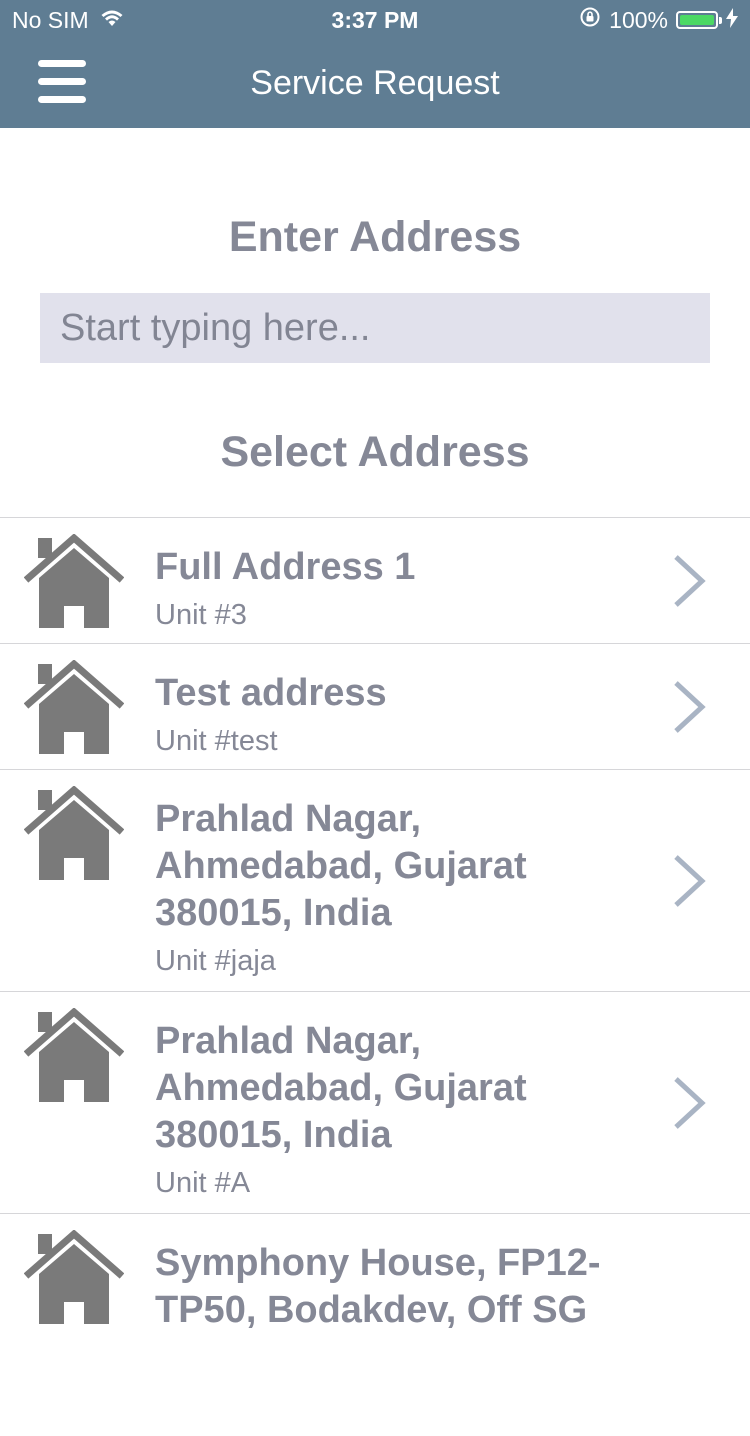 Image resolution: width=750 pixels, height=1436 pixels. What do you see at coordinates (201, 615) in the screenshot?
I see `address-unit: Unit #3` at bounding box center [201, 615].